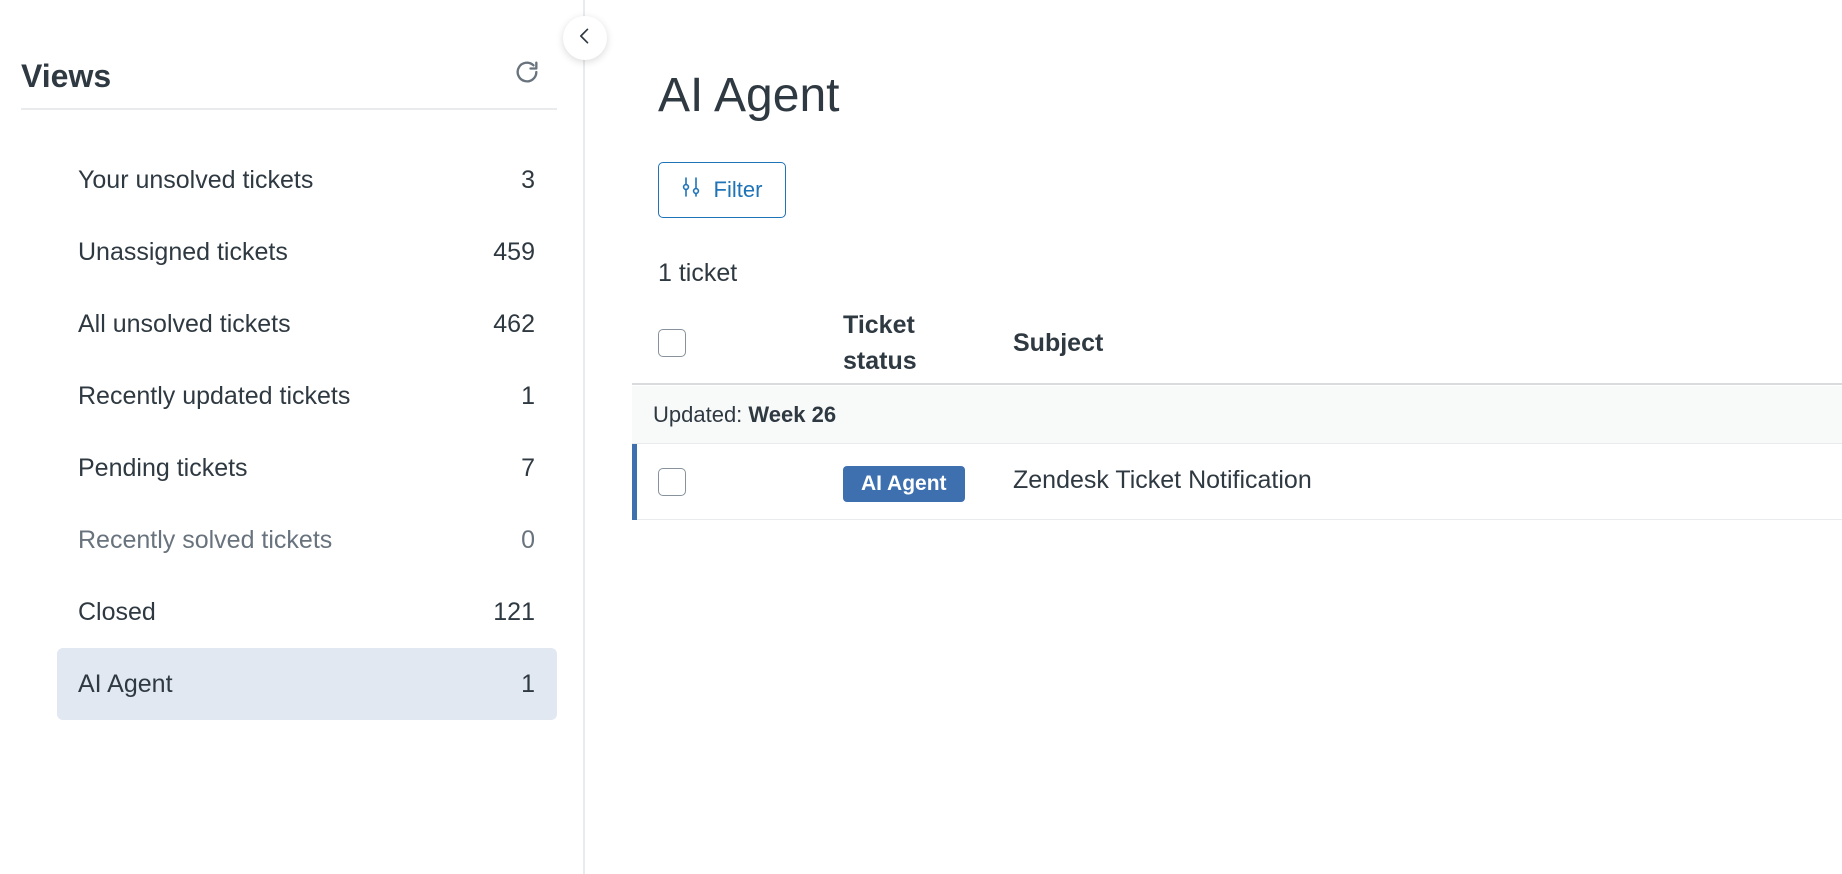 The image size is (1842, 874). I want to click on view-item-count: 459, so click(514, 251).